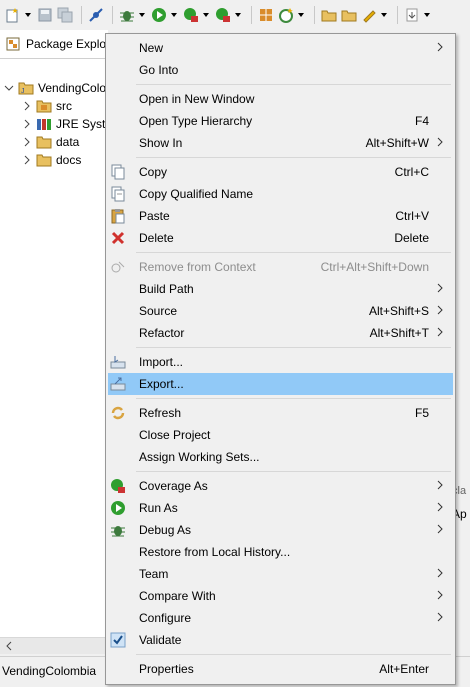 This screenshot has width=470, height=687. What do you see at coordinates (280, 574) in the screenshot?
I see `menu-item-team: Team` at bounding box center [280, 574].